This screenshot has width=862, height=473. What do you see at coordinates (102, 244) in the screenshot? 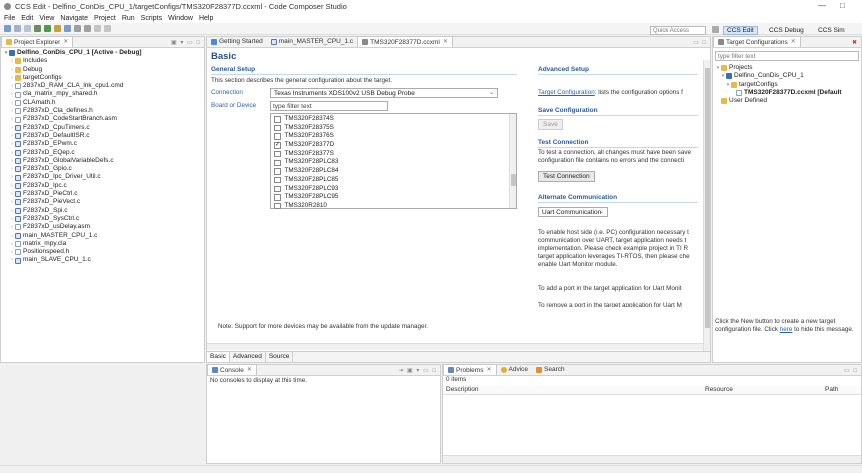
I see `project-item: › matrix_mpy.cla` at bounding box center [102, 244].